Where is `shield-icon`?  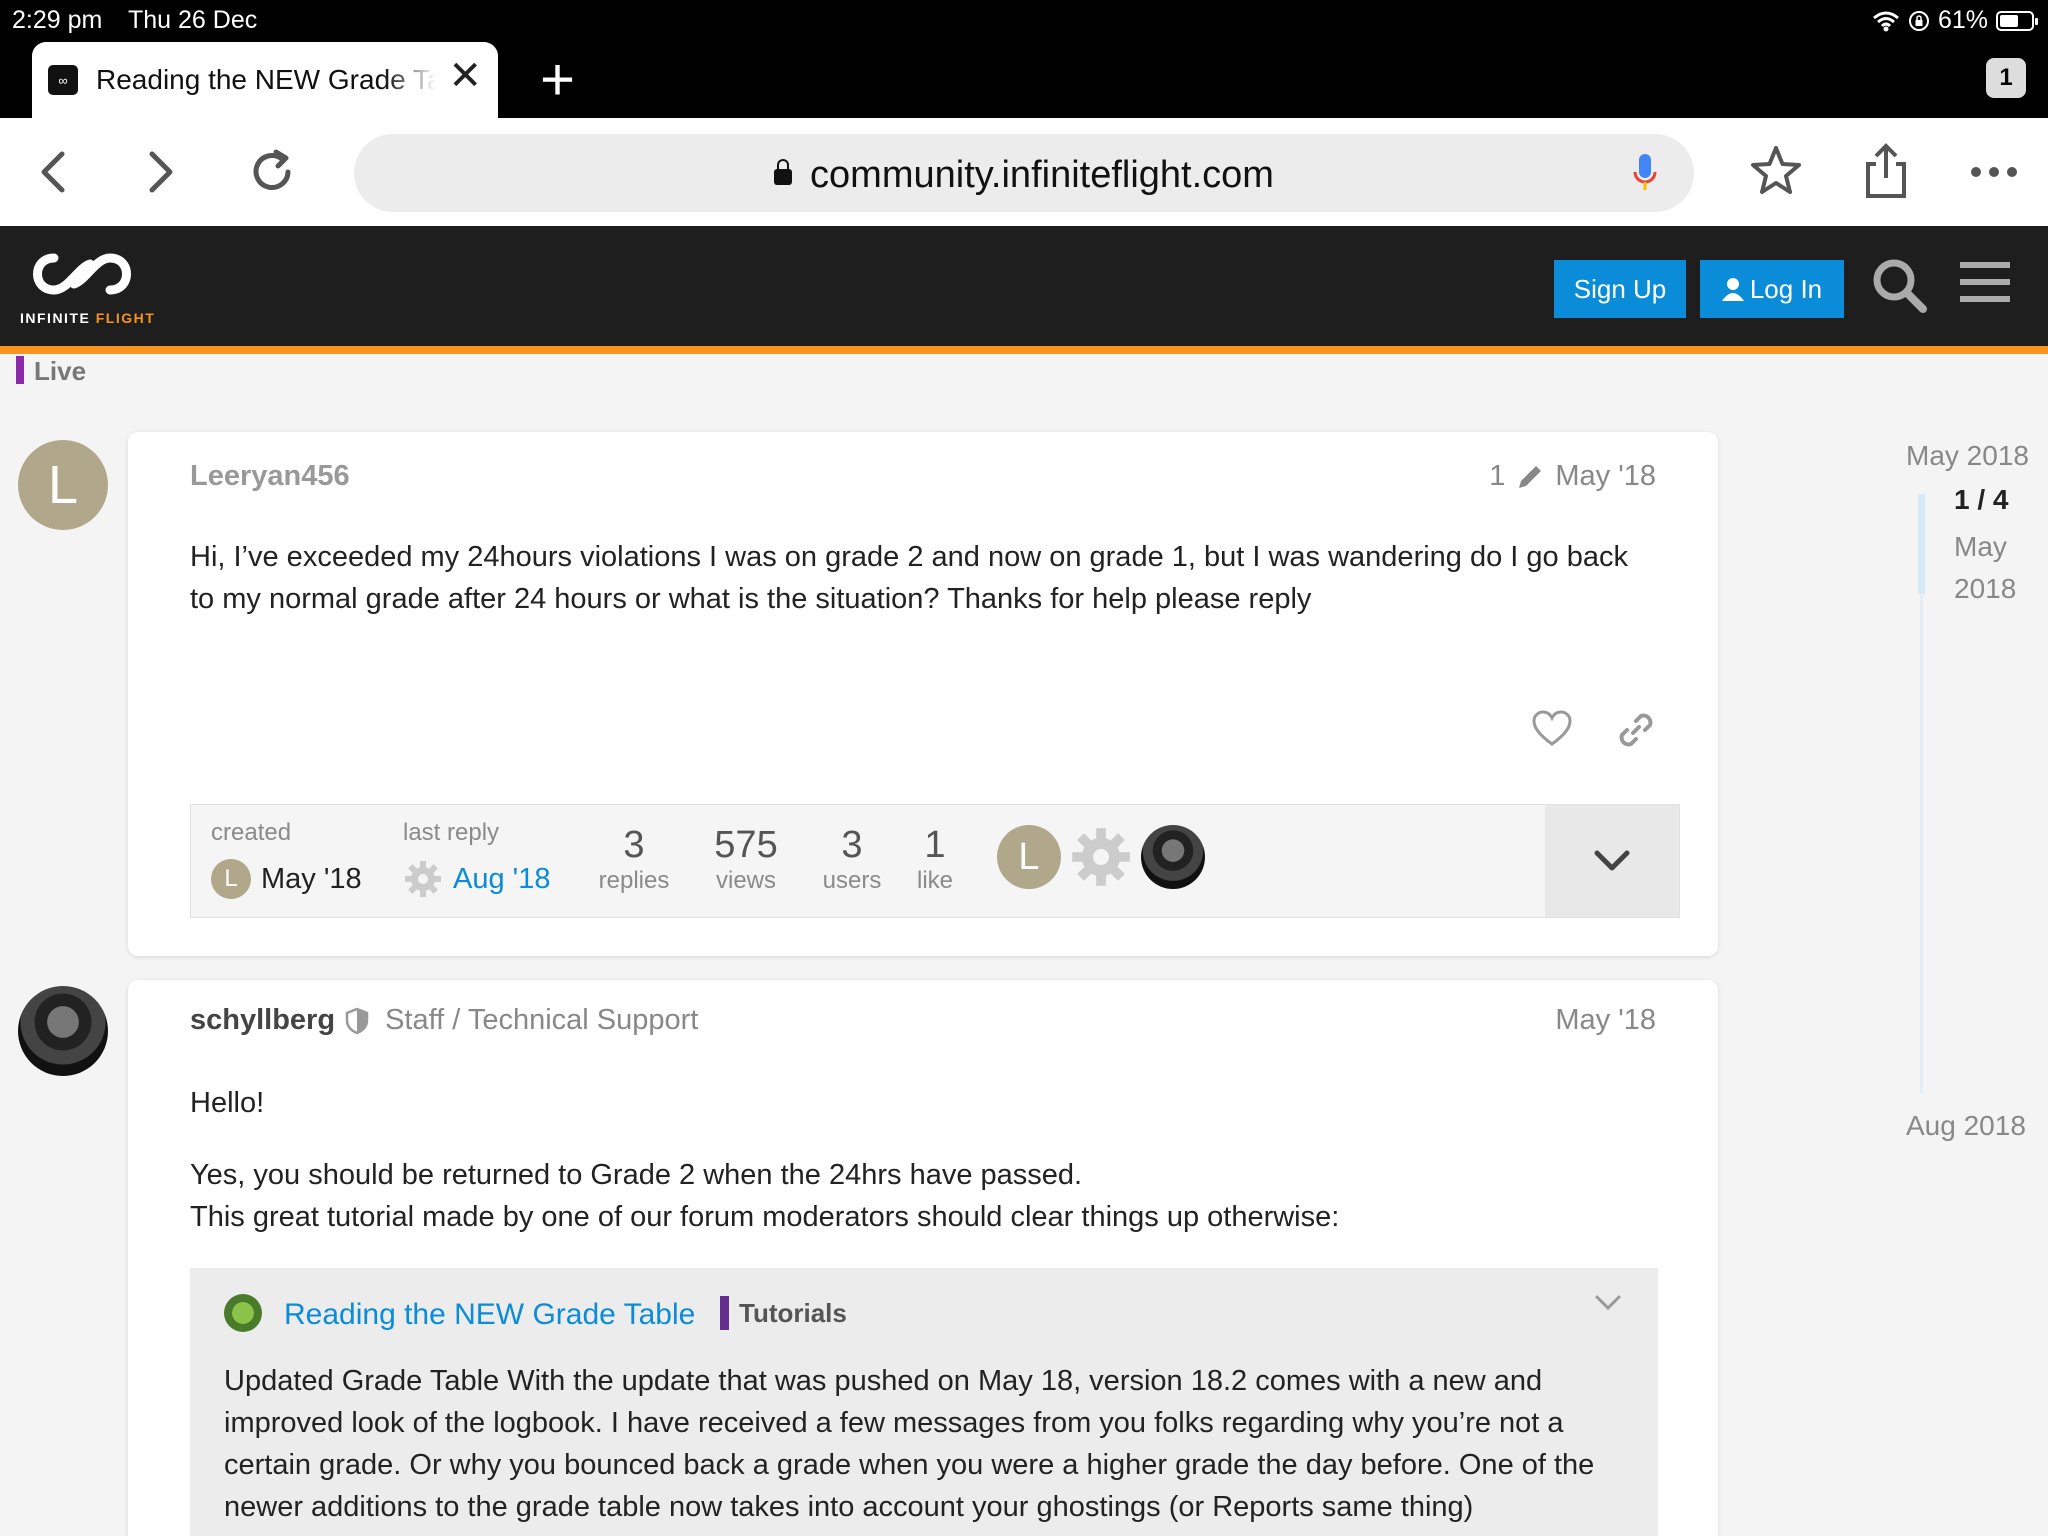 shield-icon is located at coordinates (357, 1020).